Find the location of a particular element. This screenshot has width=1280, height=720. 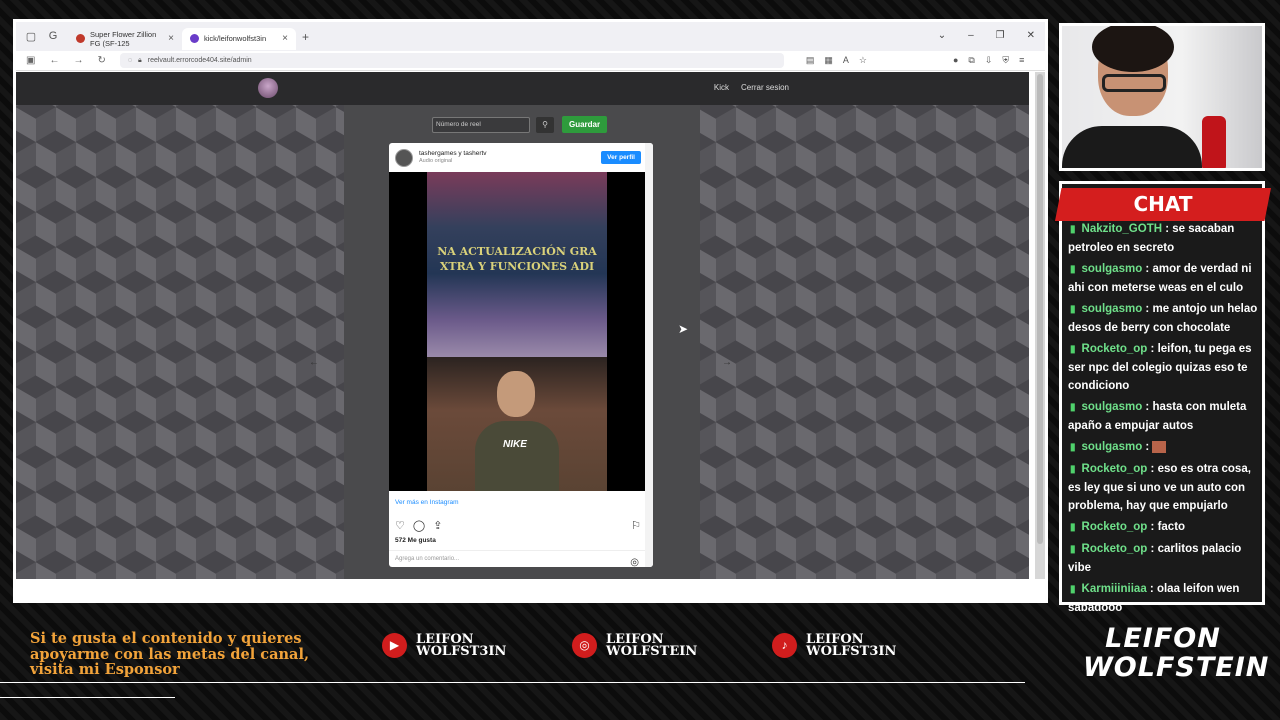

window-controls: ⌄ – ❐ ✕ is located at coordinates (986, 35).